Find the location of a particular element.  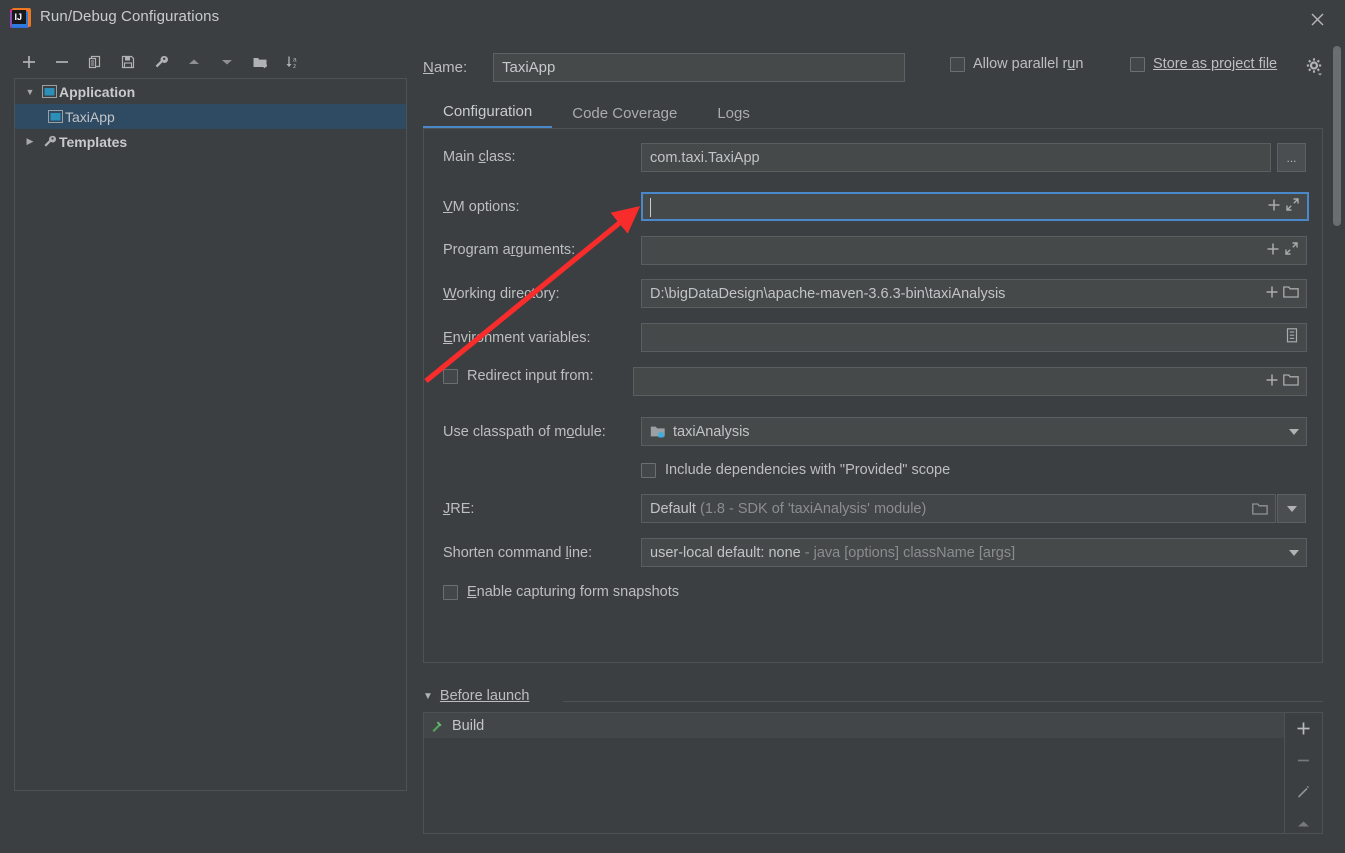

close-icon is located at coordinates (1317, 19).